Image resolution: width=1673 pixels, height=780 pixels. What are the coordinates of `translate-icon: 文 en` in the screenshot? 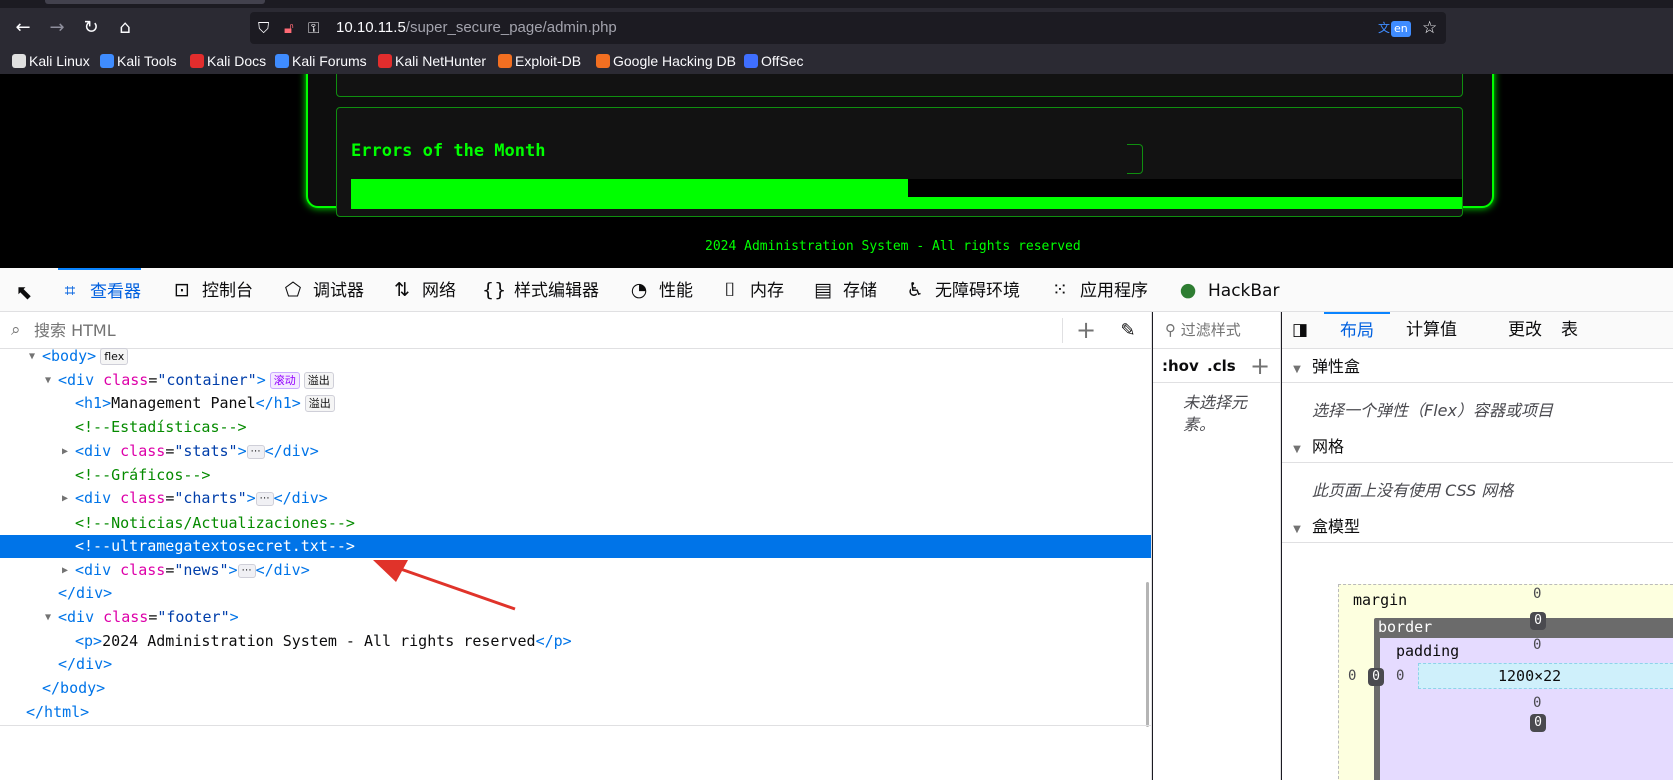 It's located at (1397, 28).